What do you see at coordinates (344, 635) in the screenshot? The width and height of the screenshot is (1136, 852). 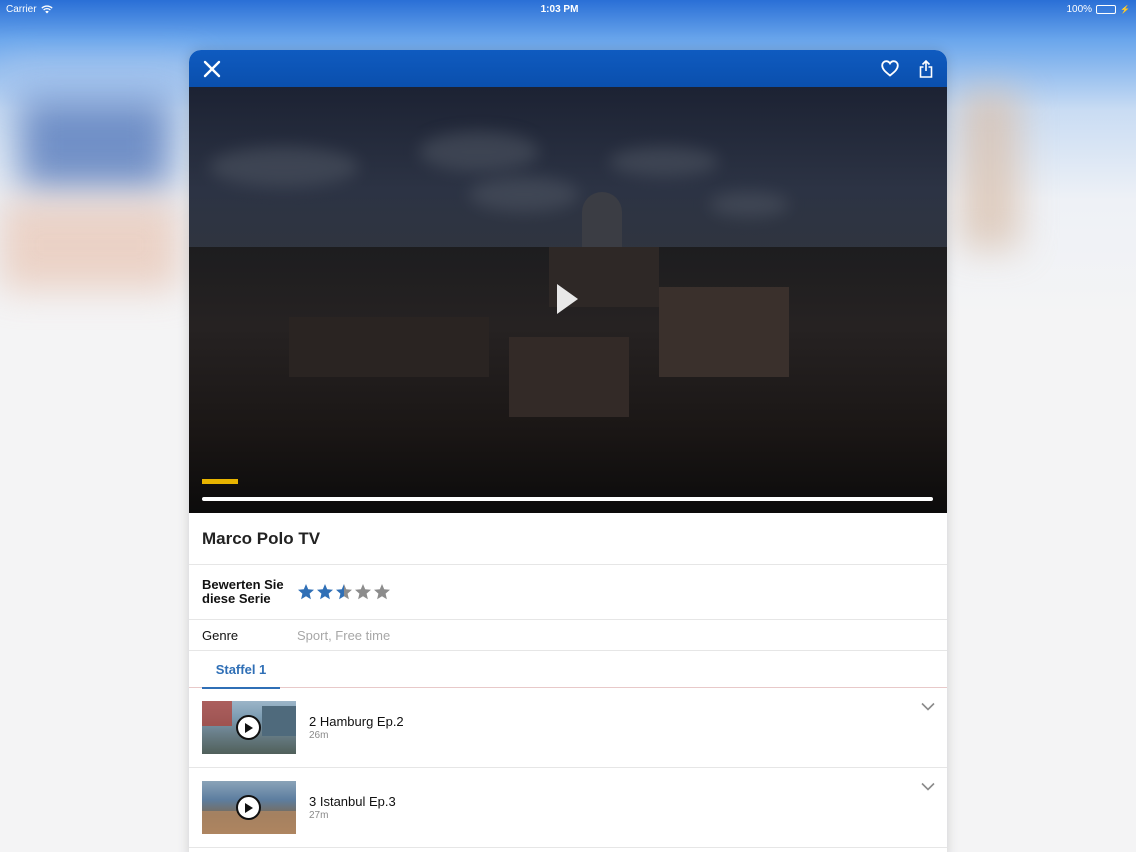 I see `genre-value: Sport, Free time` at bounding box center [344, 635].